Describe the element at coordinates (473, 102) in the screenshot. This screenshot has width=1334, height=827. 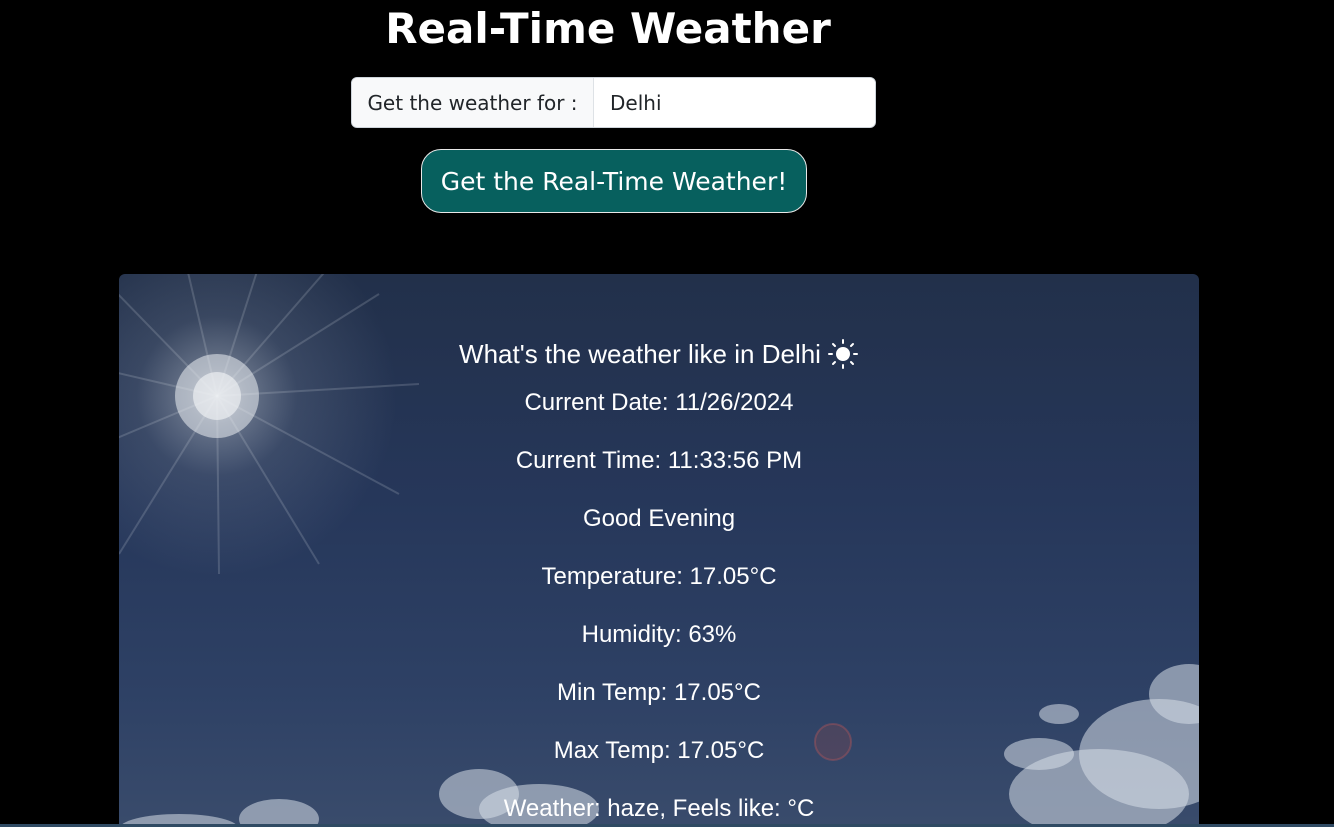
I see `city-input-label: Get the weather for :` at that location.